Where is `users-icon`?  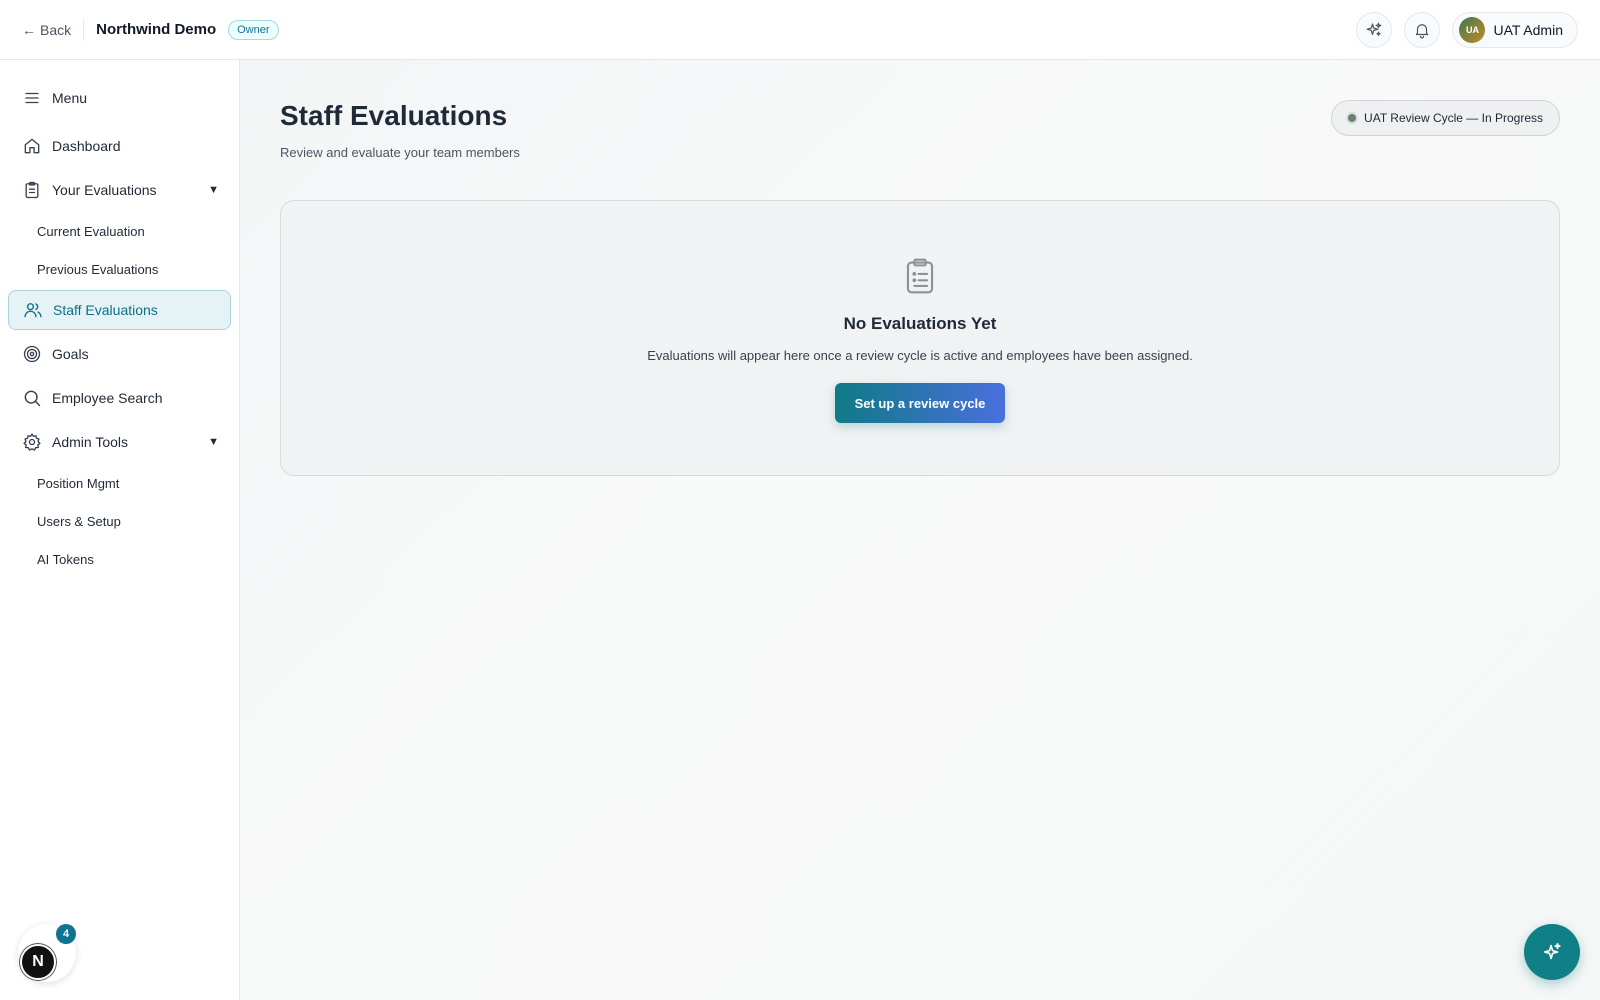
users-icon is located at coordinates (33, 310).